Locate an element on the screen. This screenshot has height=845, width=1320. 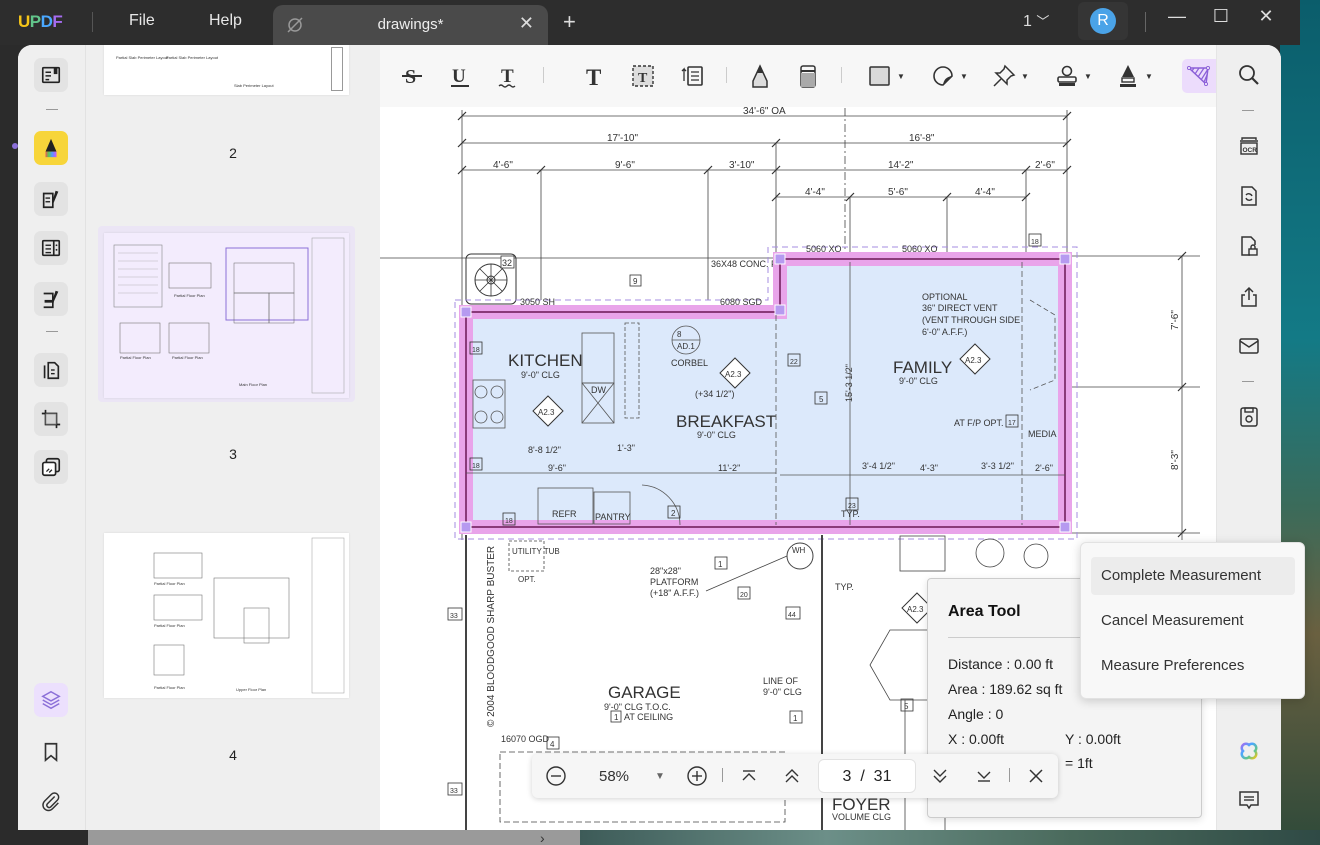
dimension-label: 4'-6" is located at coordinates (503, 165).